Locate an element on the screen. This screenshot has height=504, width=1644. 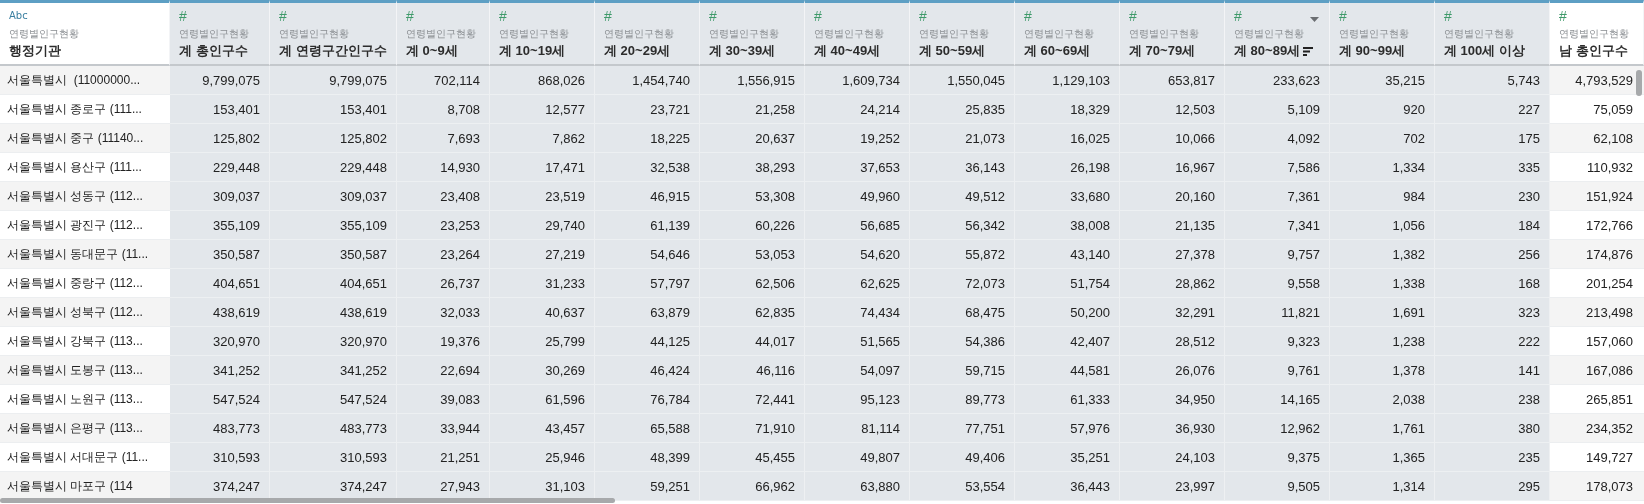
table-cell: 32,291 is located at coordinates (1172, 312).